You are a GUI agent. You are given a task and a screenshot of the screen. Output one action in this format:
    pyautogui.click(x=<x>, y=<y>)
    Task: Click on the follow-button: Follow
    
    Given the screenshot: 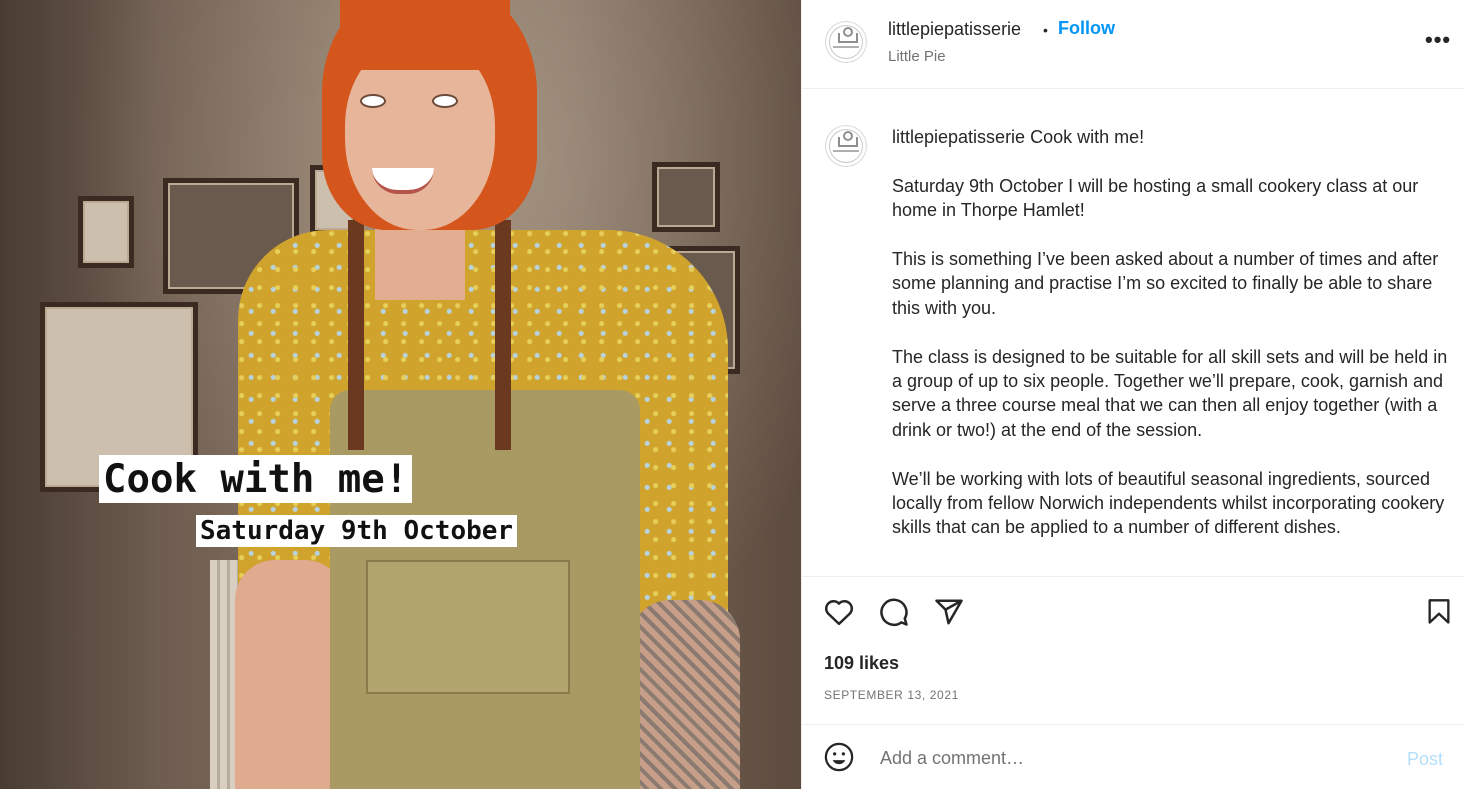 What is the action you would take?
    pyautogui.click(x=1086, y=28)
    